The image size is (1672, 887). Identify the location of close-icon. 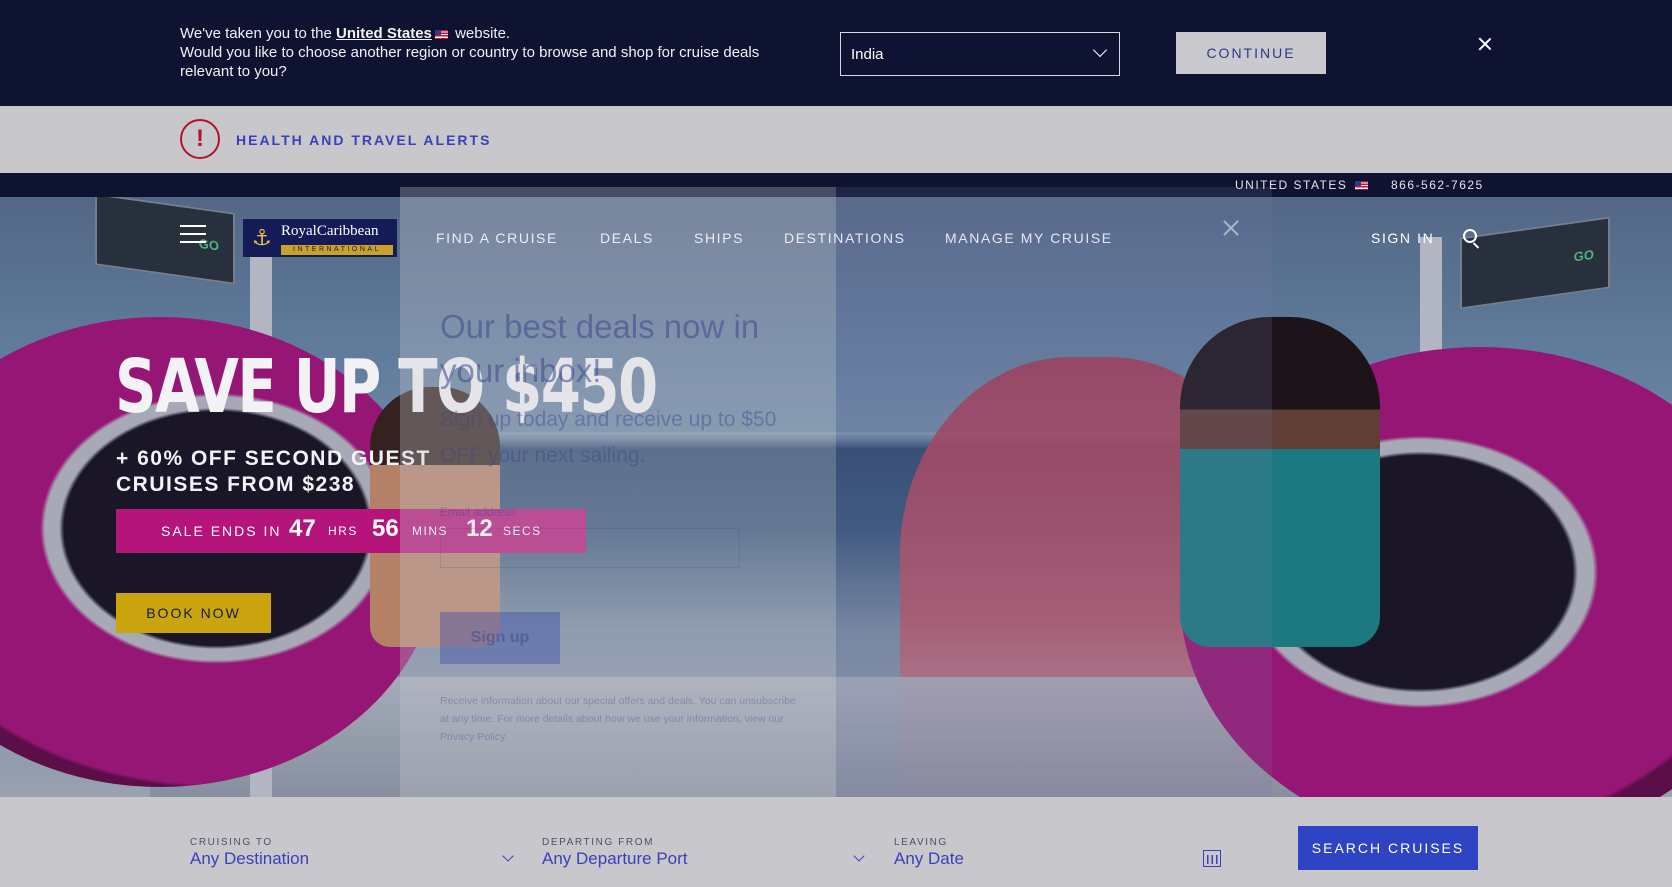
(1485, 44).